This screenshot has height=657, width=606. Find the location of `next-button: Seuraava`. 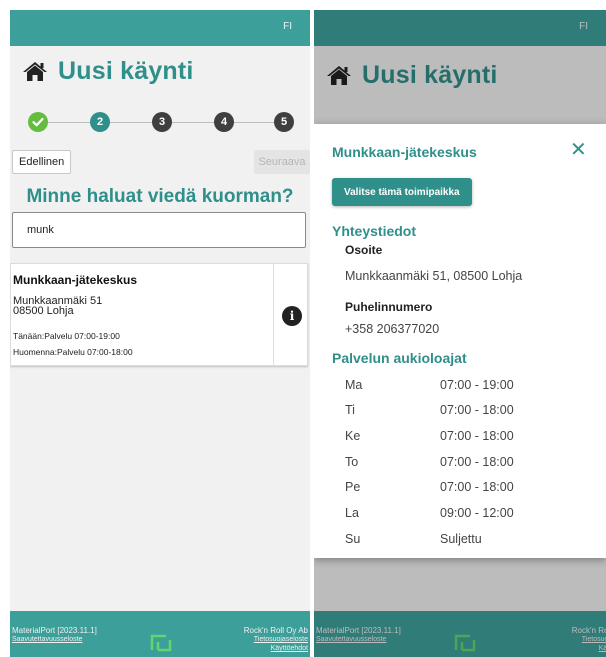

next-button: Seuraava is located at coordinates (282, 162).